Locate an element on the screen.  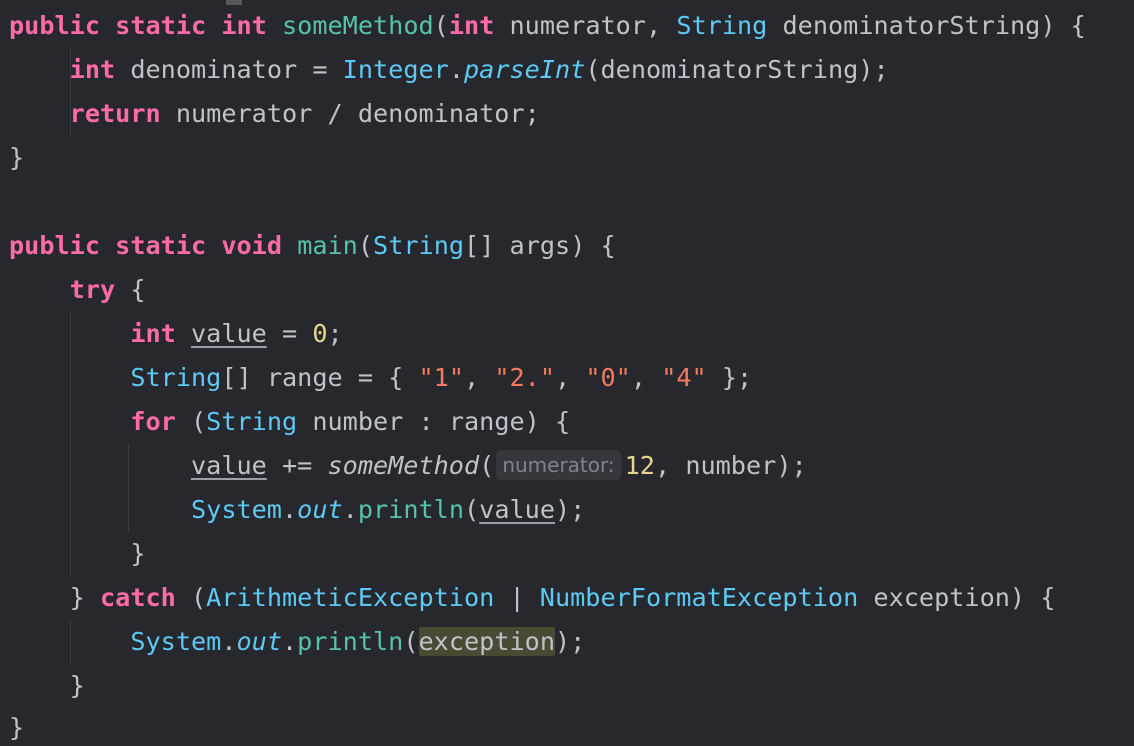
type-name: Integer is located at coordinates (395, 69).